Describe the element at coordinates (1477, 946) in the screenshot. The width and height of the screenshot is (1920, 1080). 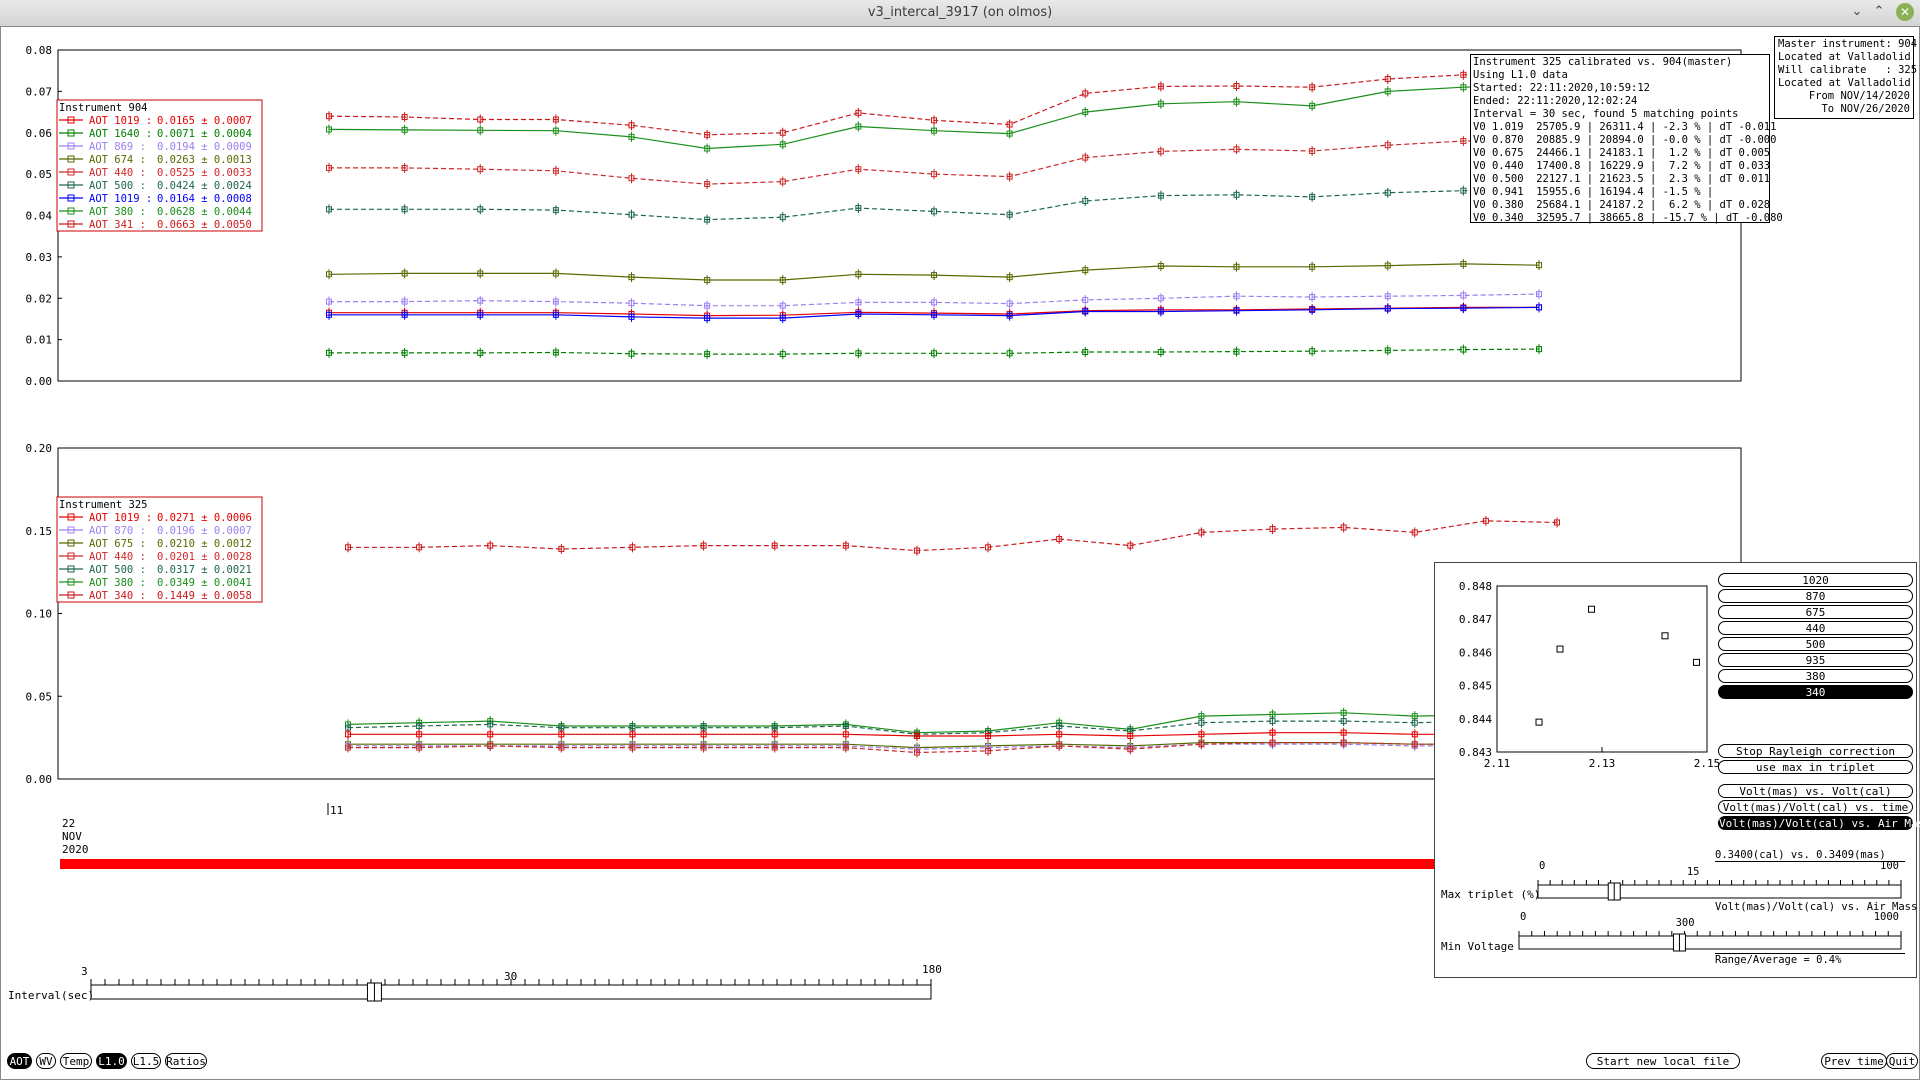
I see `min-voltage-label: Min Voltage` at that location.